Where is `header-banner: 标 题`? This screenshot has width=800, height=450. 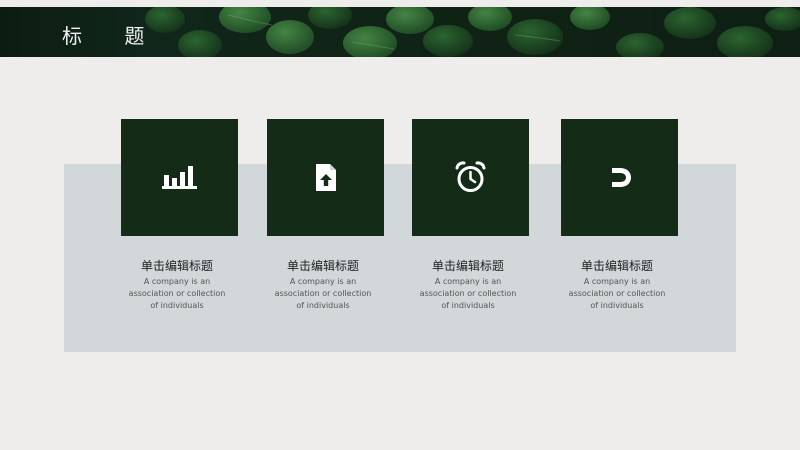 header-banner: 标 题 is located at coordinates (400, 32).